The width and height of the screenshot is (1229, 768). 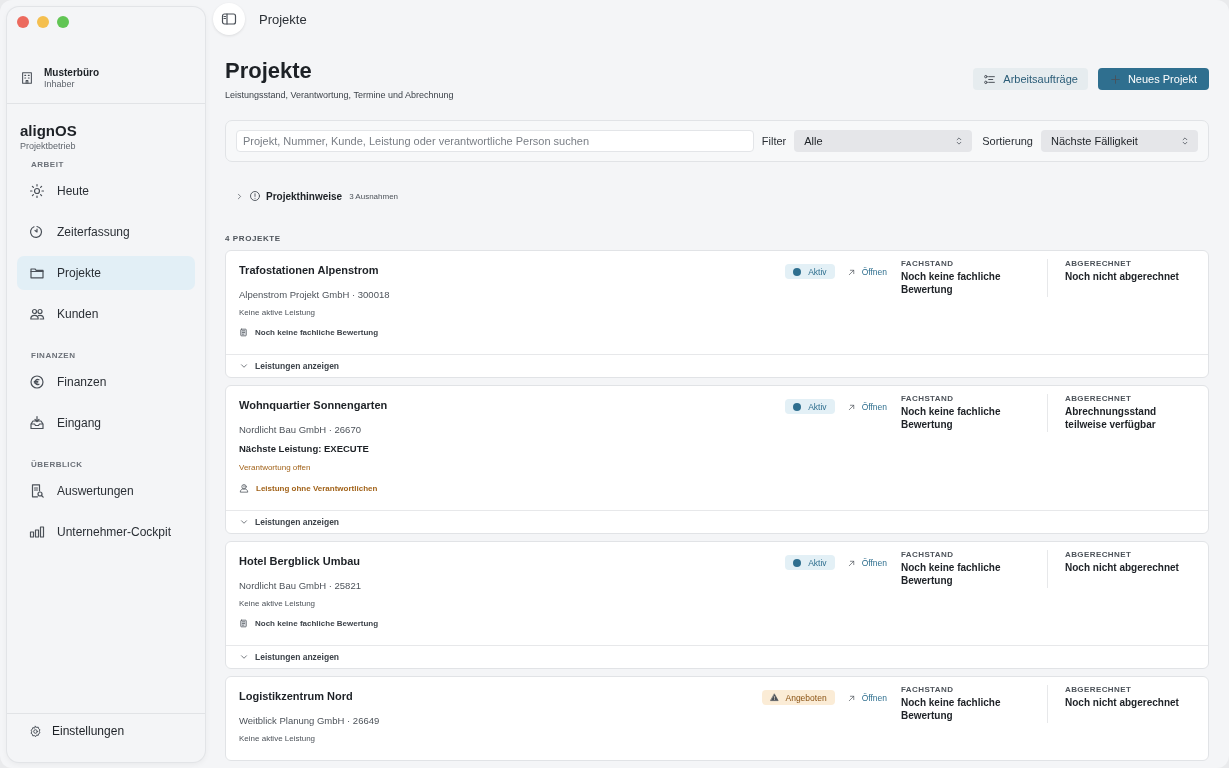 I want to click on sidebar-item: Auswertungen, so click(x=106, y=491).